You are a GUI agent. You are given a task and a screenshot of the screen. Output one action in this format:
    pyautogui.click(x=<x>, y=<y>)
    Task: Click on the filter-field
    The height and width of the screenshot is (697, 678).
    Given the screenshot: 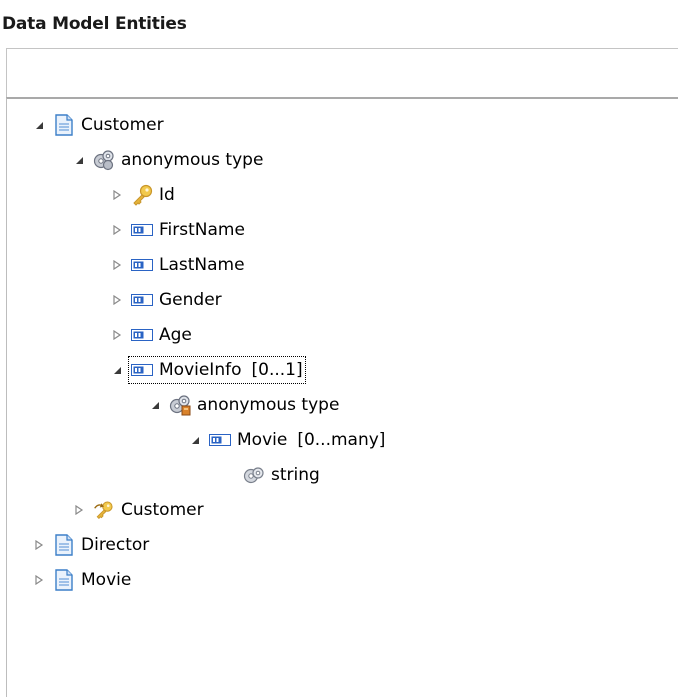 What is the action you would take?
    pyautogui.click(x=342, y=72)
    